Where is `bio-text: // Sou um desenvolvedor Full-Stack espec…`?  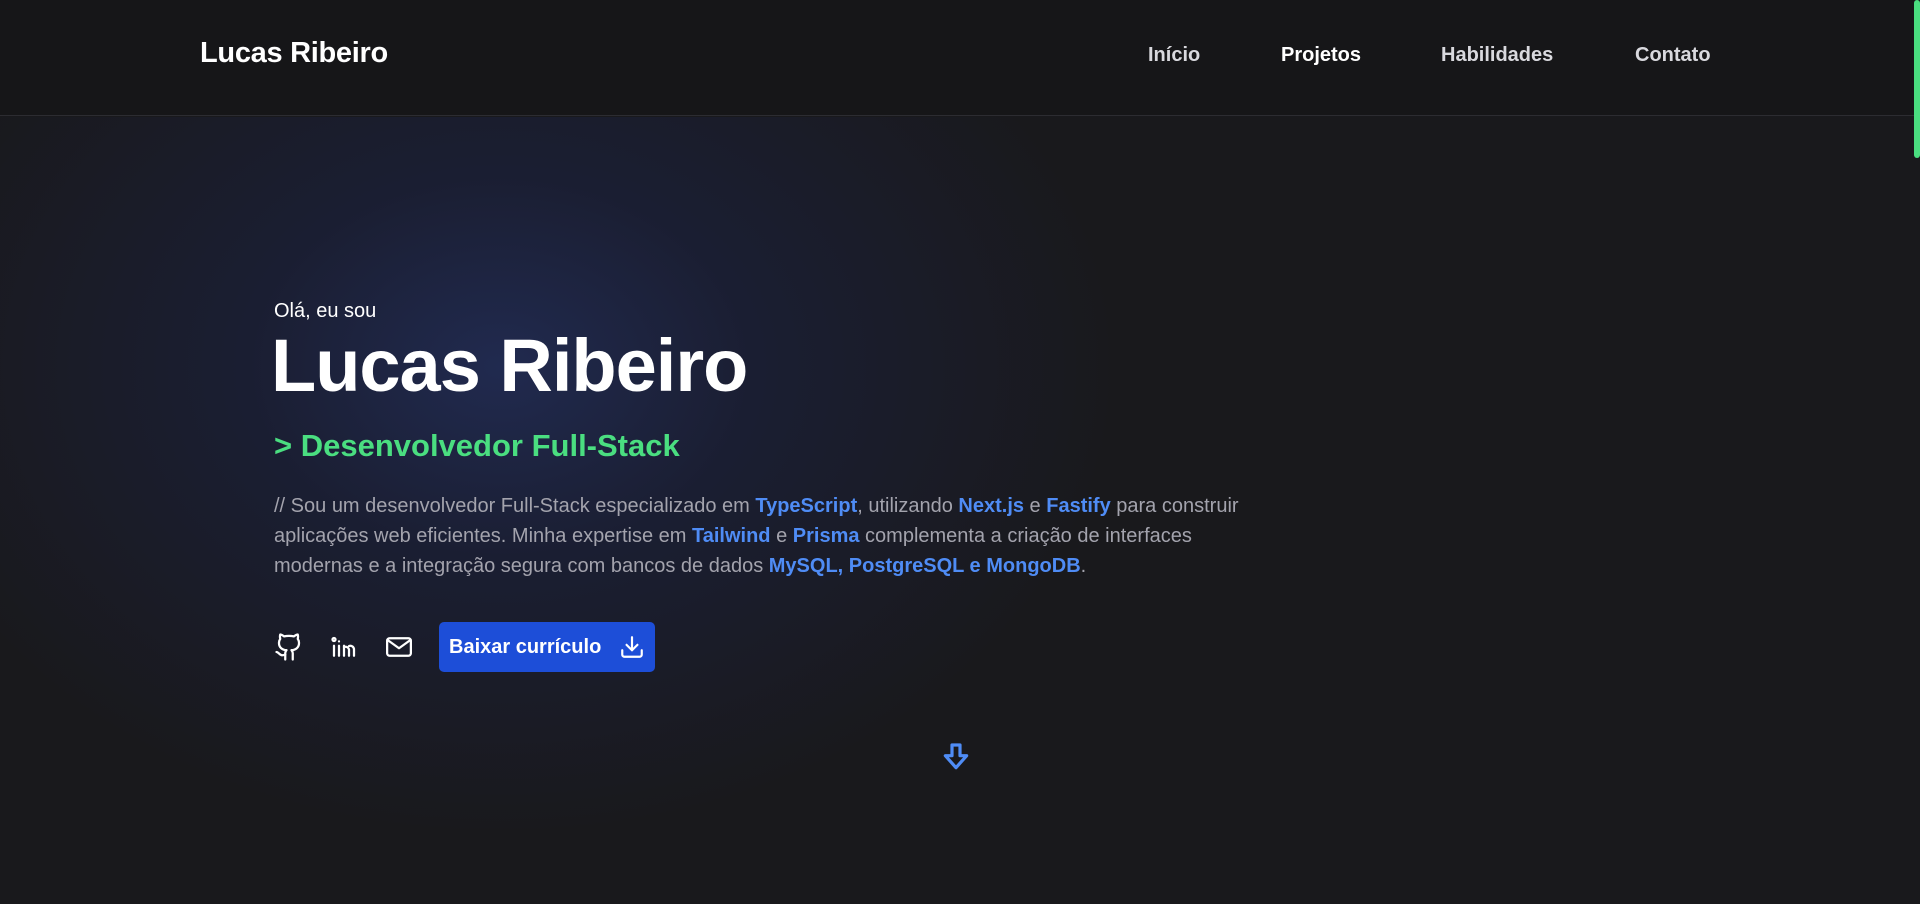
bio-text: // Sou um desenvolvedor Full-Stack espec… is located at coordinates (515, 506).